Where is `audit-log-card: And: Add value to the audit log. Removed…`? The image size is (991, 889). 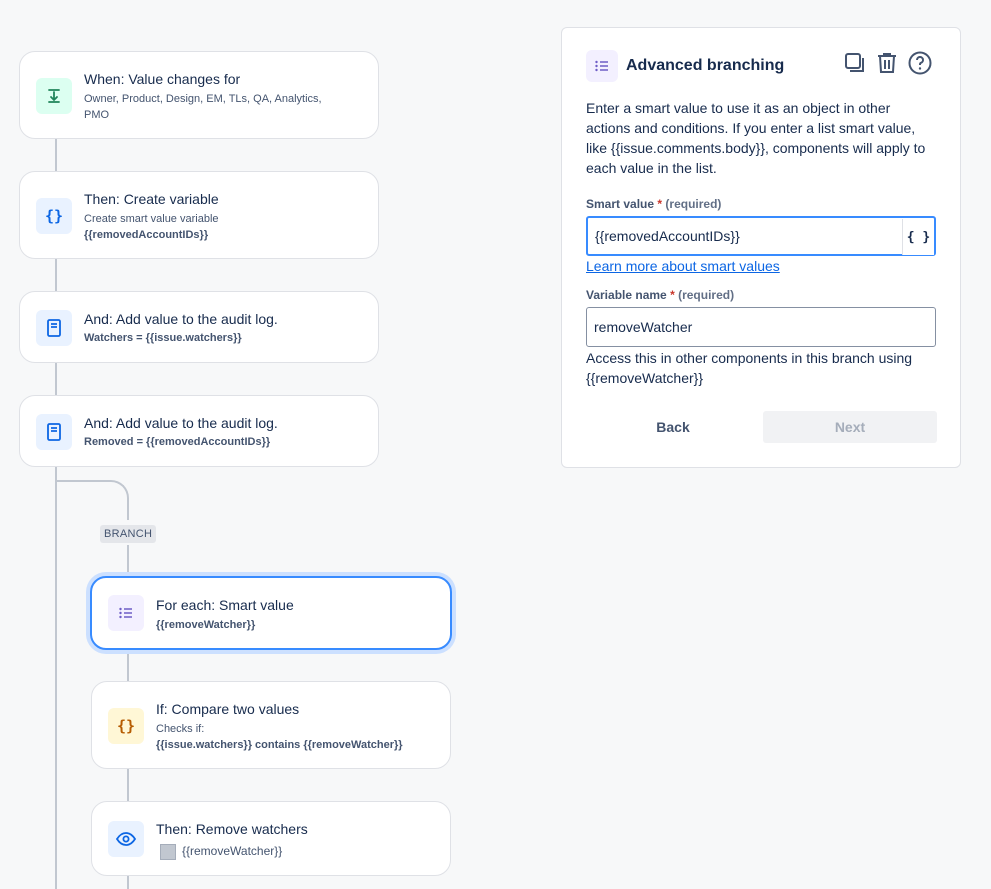
audit-log-card: And: Add value to the audit log. Removed… is located at coordinates (199, 431).